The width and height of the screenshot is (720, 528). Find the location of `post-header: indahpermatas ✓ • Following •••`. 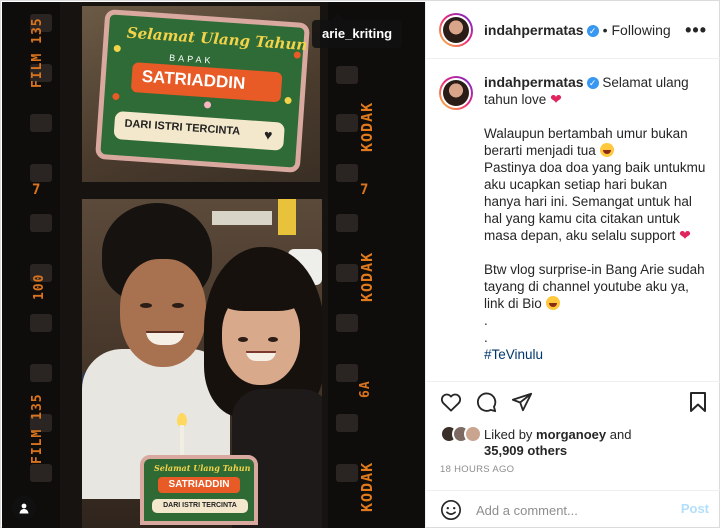

post-header: indahpermatas ✓ • Following ••• is located at coordinates (573, 30).